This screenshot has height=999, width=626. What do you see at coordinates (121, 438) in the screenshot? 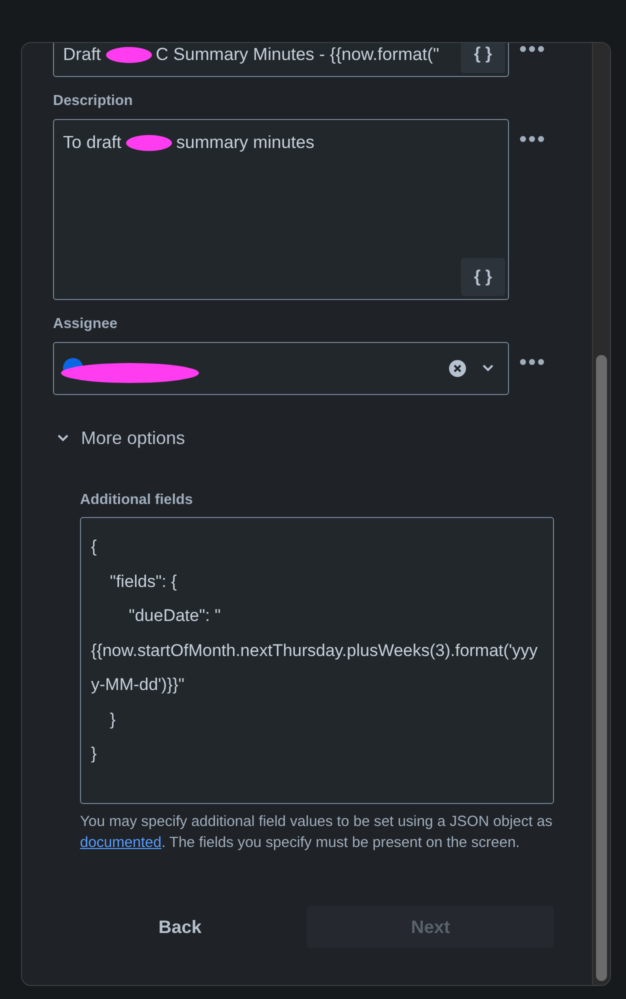
I see `more-options-toggle: More options` at bounding box center [121, 438].